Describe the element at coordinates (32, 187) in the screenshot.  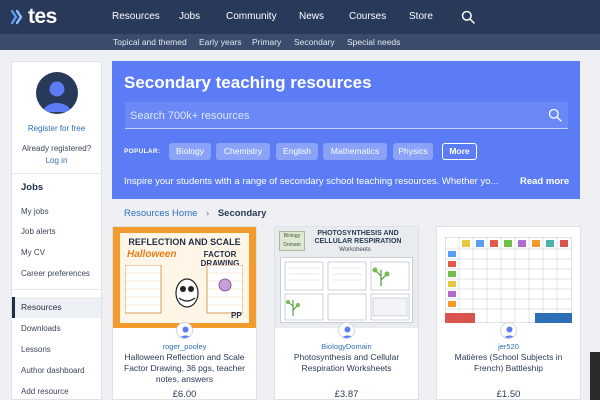
I see `sidebar-jobs-heading: Jobs` at that location.